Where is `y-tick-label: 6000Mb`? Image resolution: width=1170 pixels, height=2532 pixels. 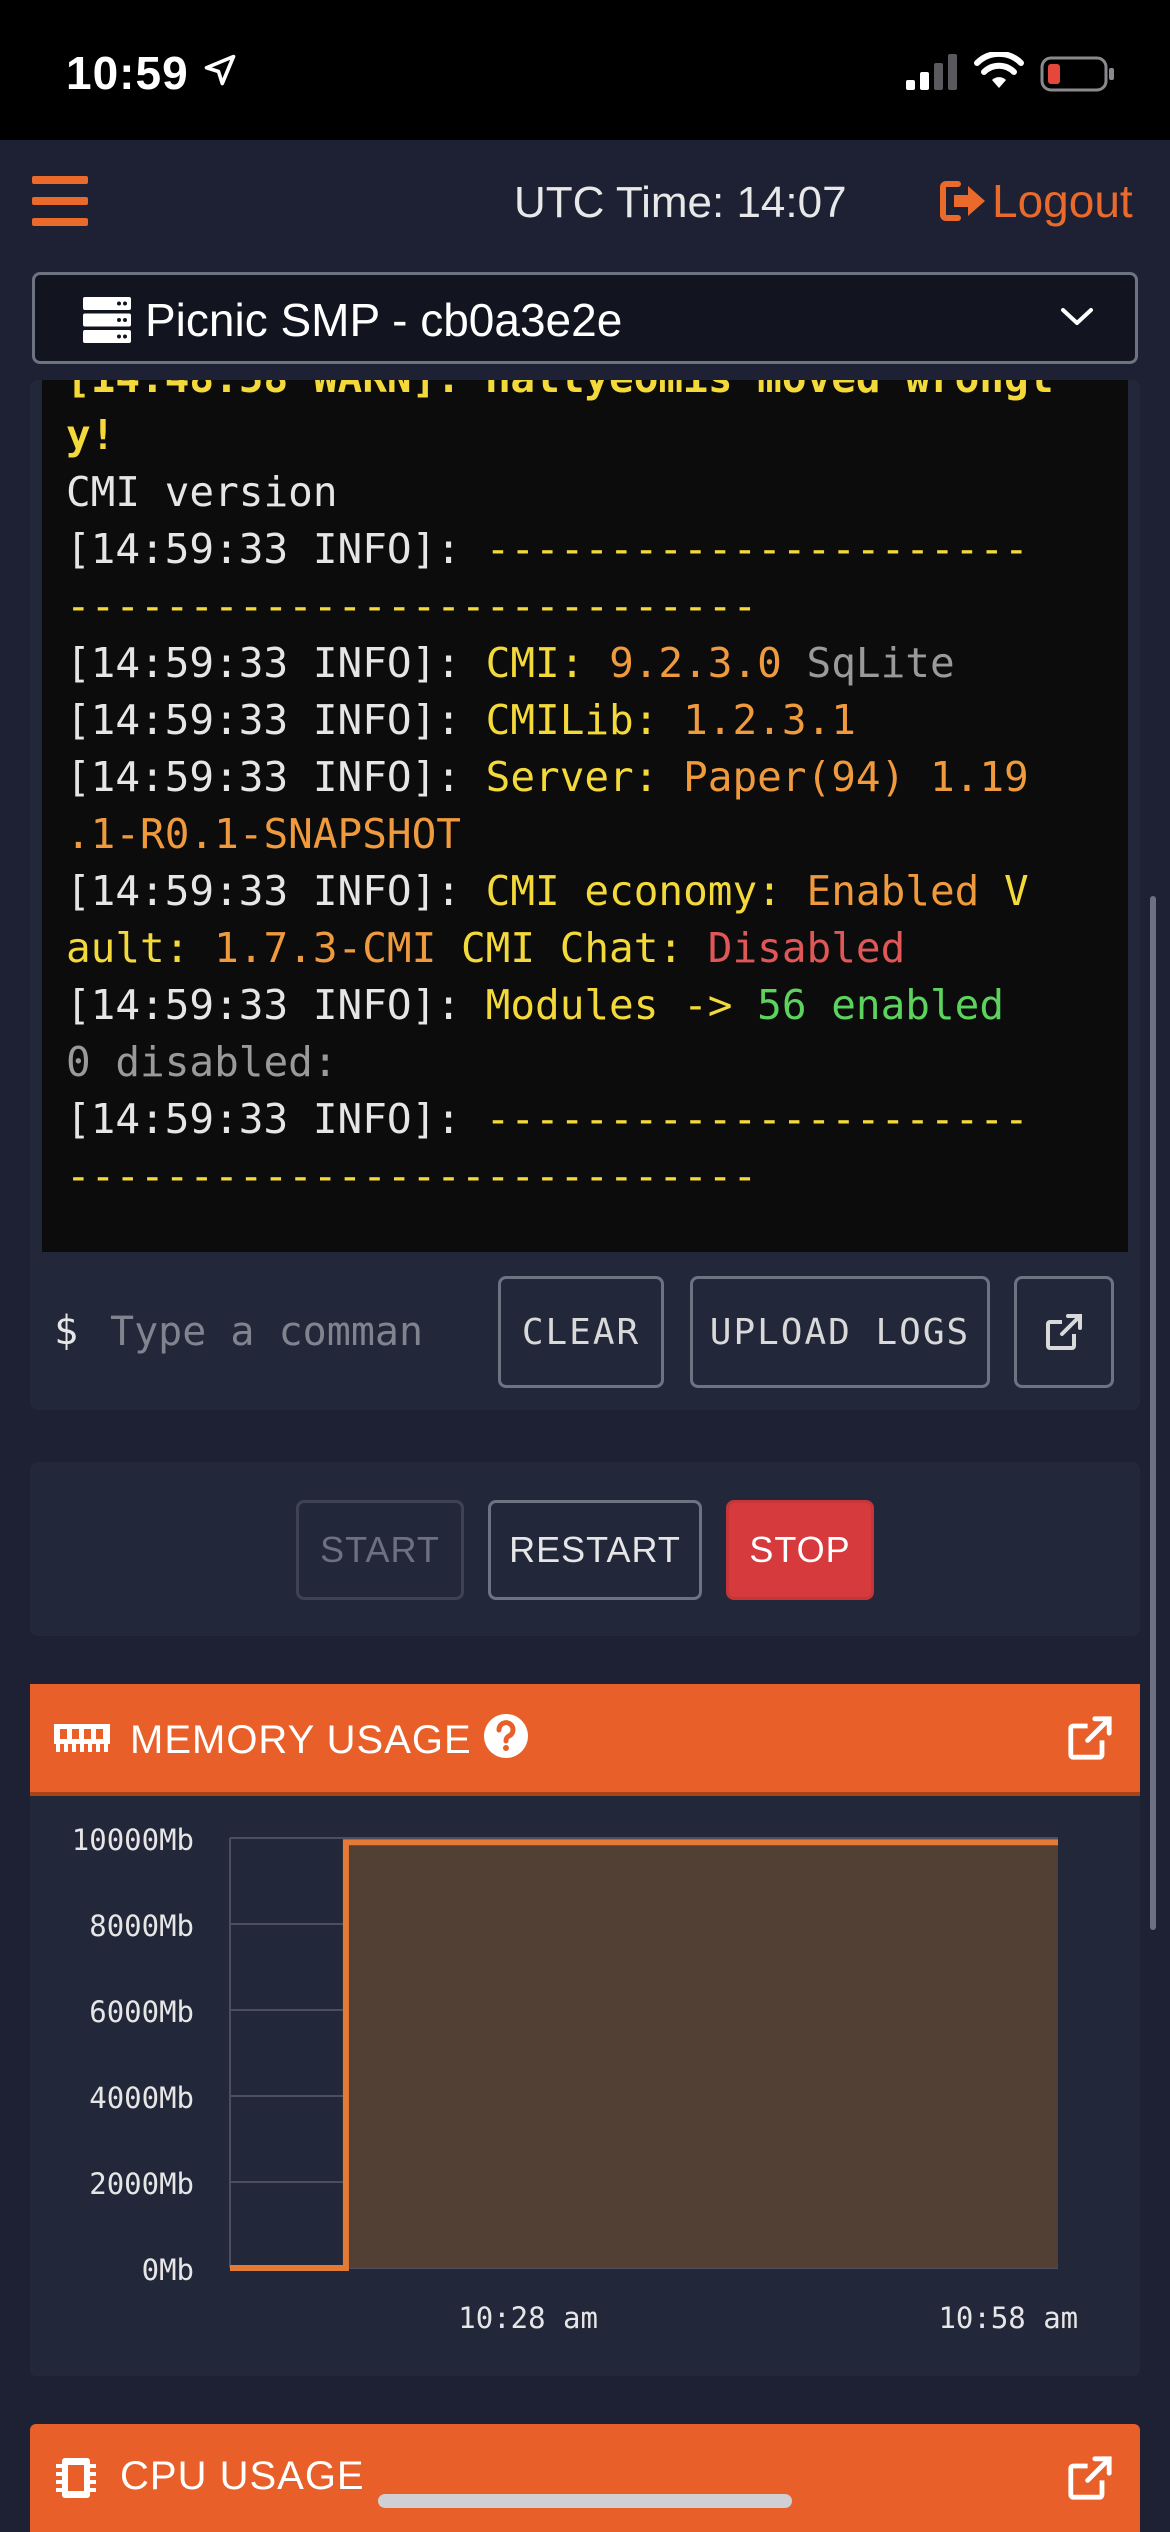
y-tick-label: 6000Mb is located at coordinates (141, 2012).